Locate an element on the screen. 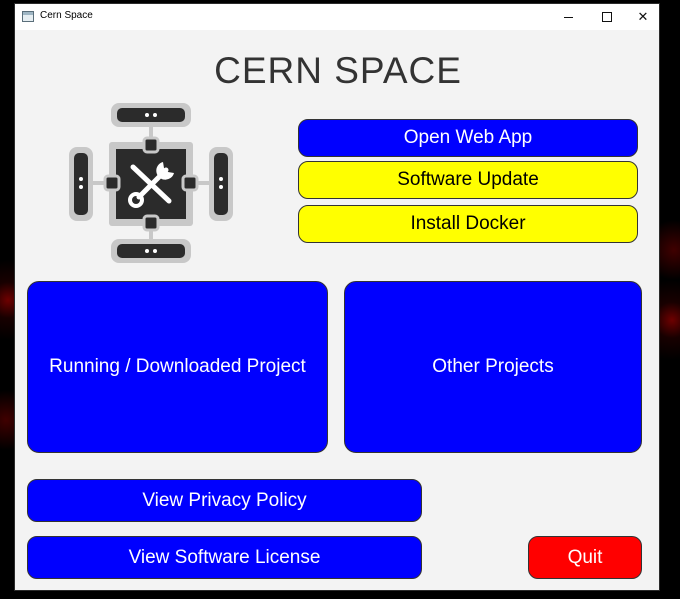 The width and height of the screenshot is (680, 599). maximize-button is located at coordinates (607, 17).